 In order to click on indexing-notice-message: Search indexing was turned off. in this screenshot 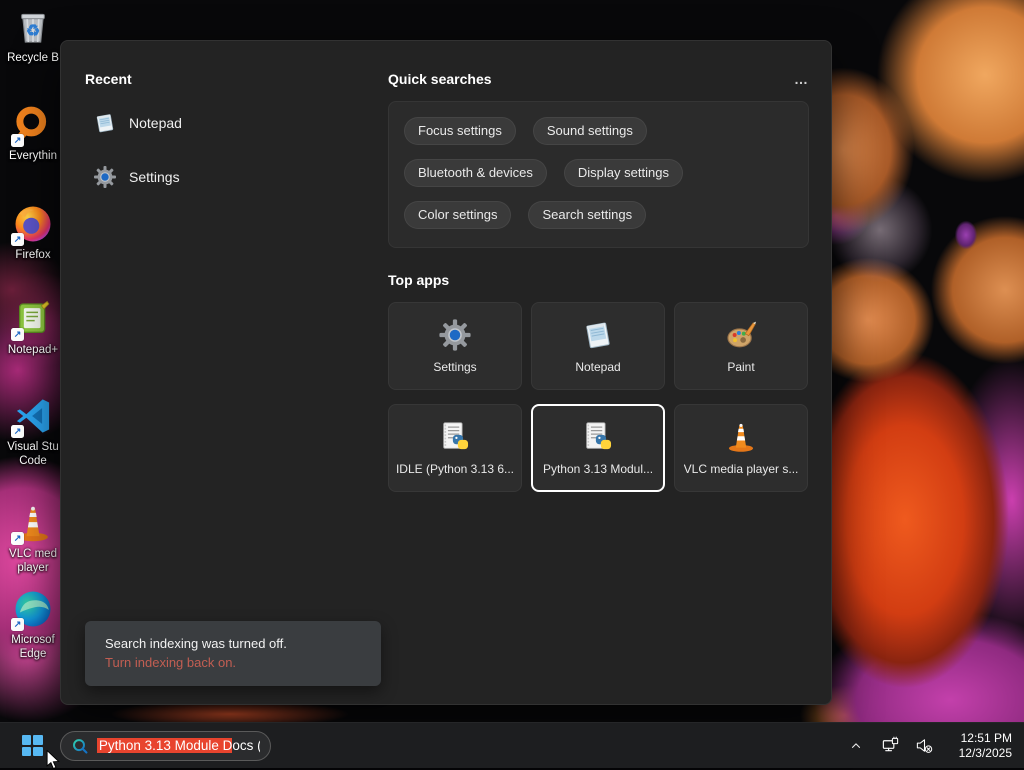, I will do `click(233, 643)`.